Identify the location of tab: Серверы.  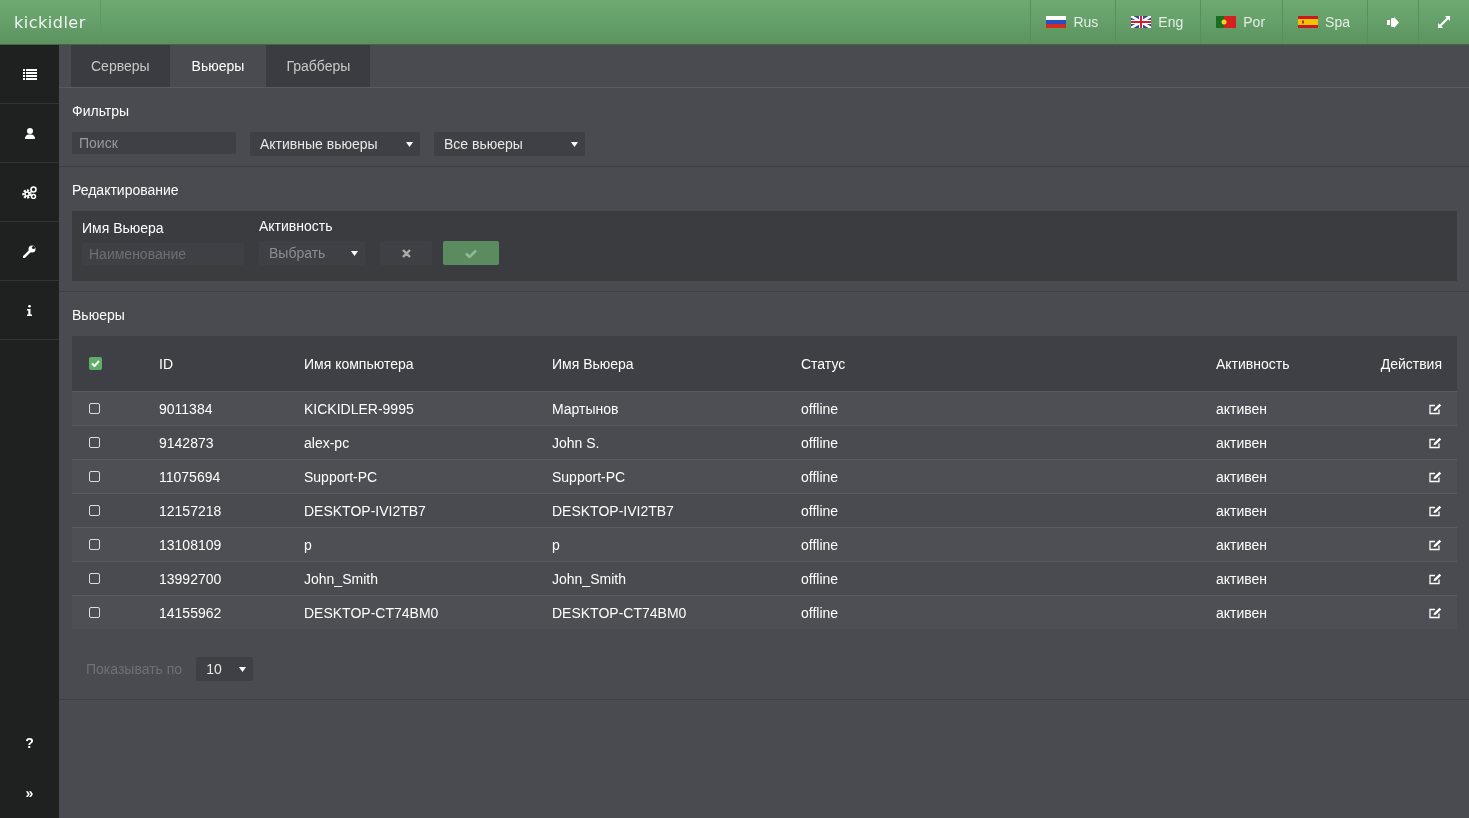
(120, 66).